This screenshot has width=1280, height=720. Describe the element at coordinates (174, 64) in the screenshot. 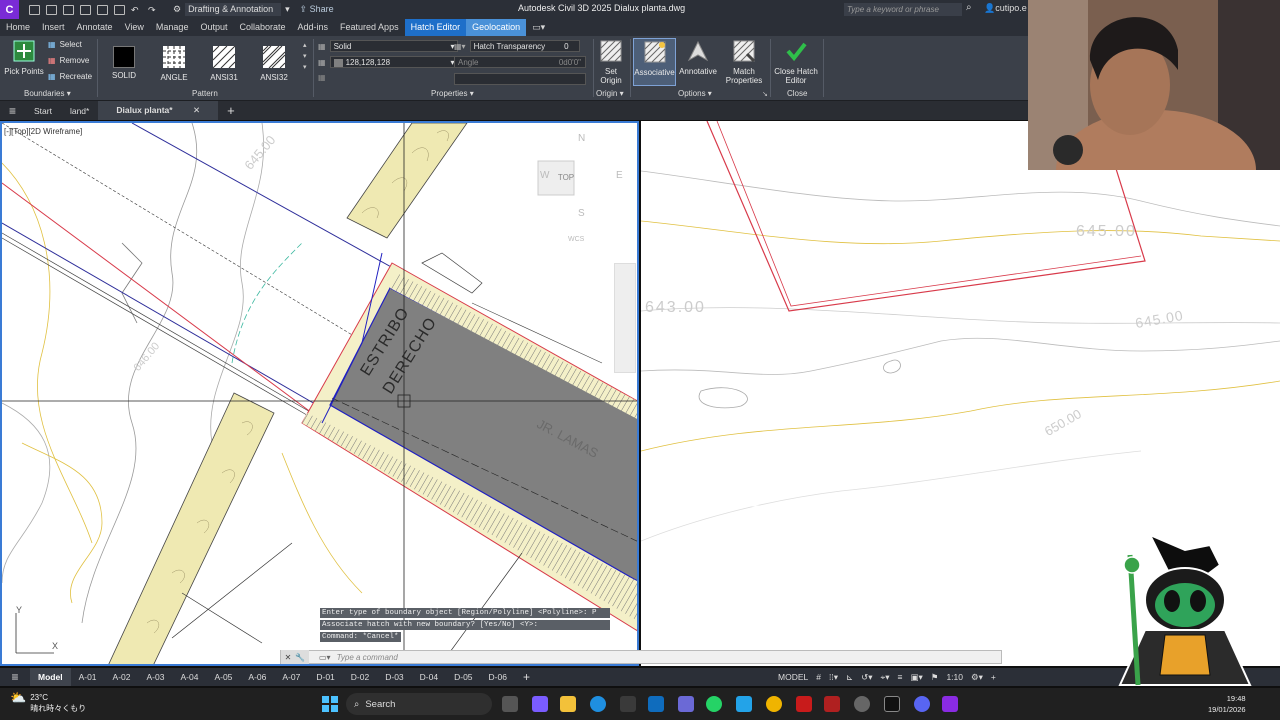

I see `pattern-angle: ANGLE` at that location.